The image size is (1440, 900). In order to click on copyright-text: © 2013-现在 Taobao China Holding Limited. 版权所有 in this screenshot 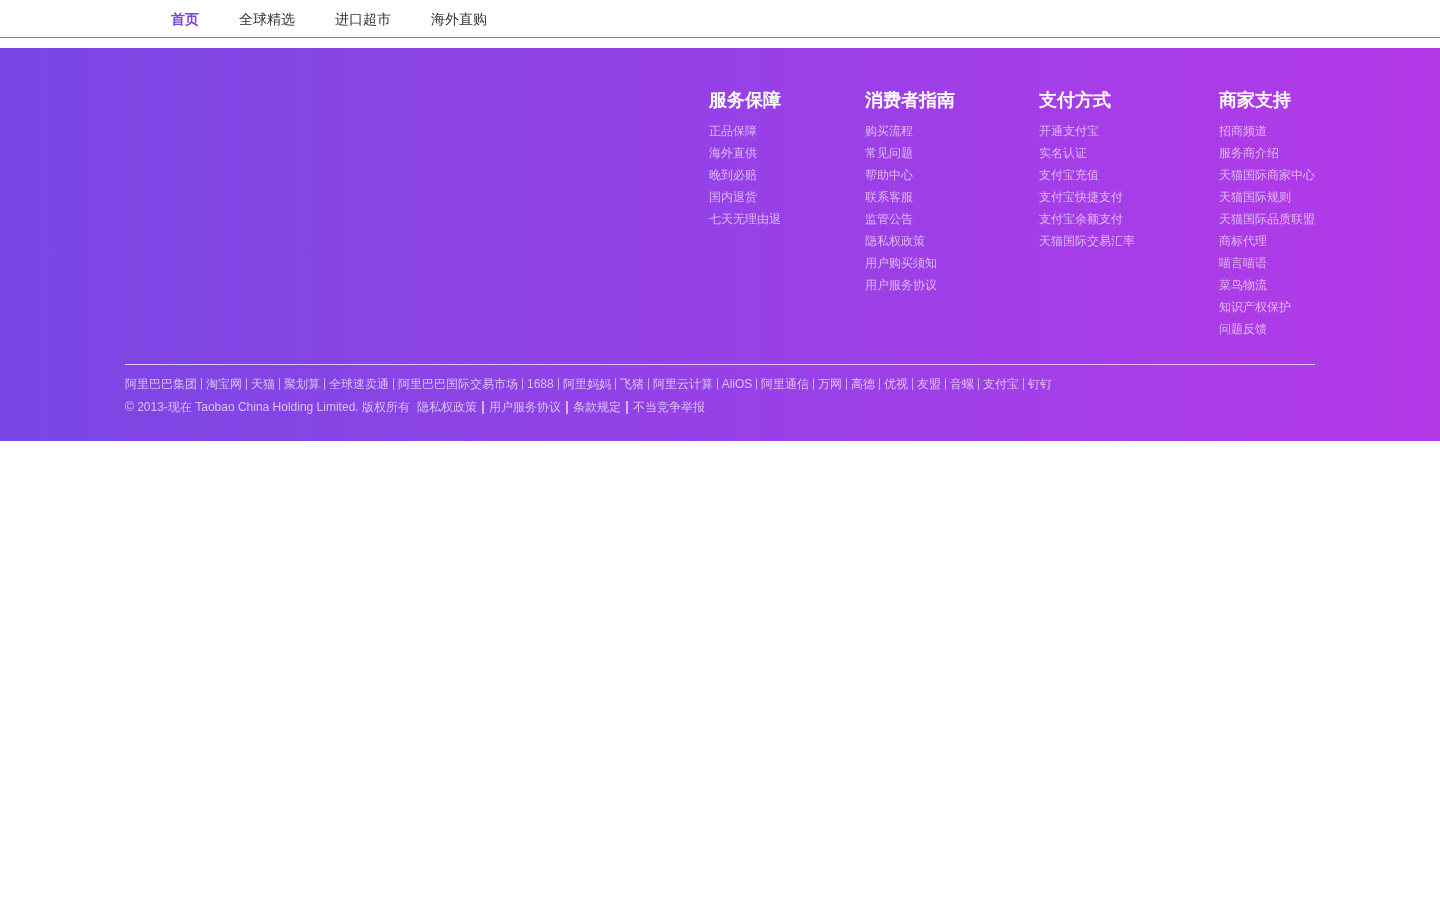, I will do `click(267, 407)`.